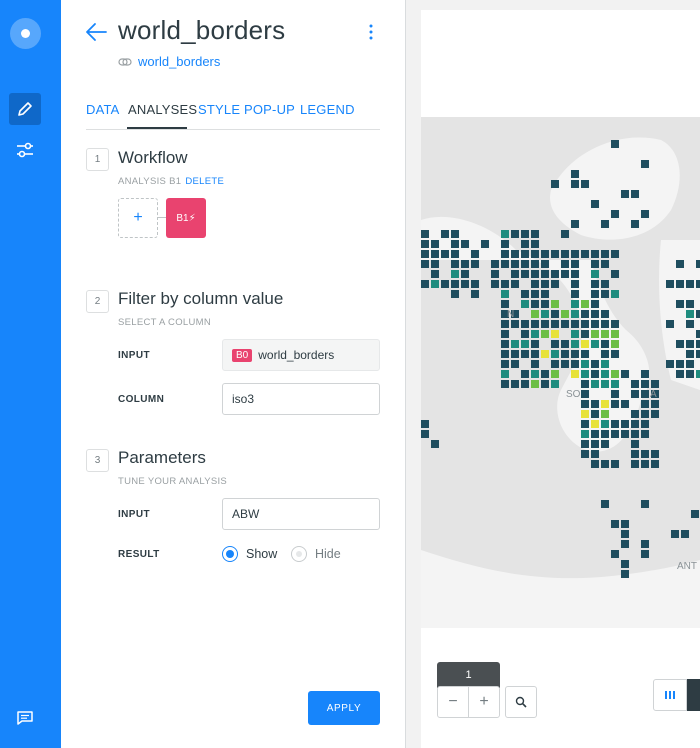  What do you see at coordinates (162, 217) in the screenshot?
I see `workflow-connector` at bounding box center [162, 217].